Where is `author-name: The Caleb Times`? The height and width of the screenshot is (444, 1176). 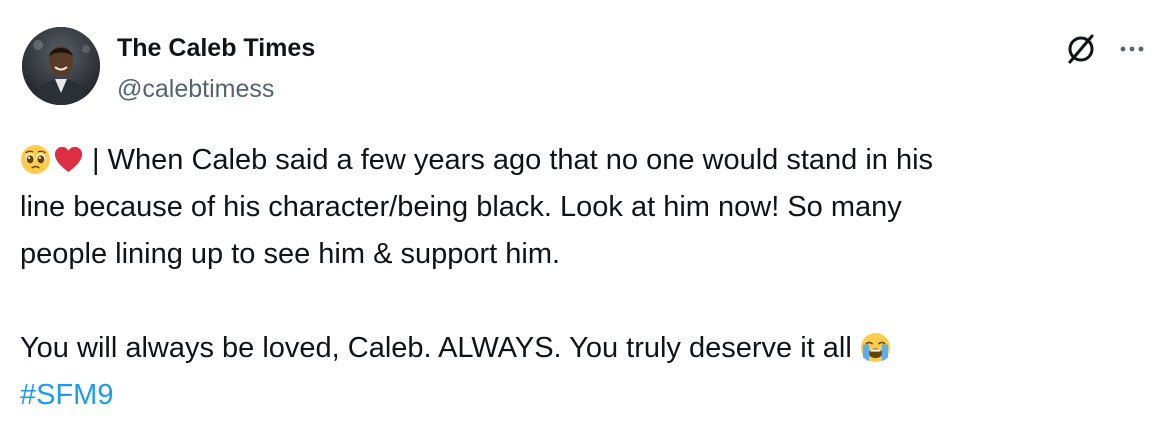 author-name: The Caleb Times is located at coordinates (216, 48).